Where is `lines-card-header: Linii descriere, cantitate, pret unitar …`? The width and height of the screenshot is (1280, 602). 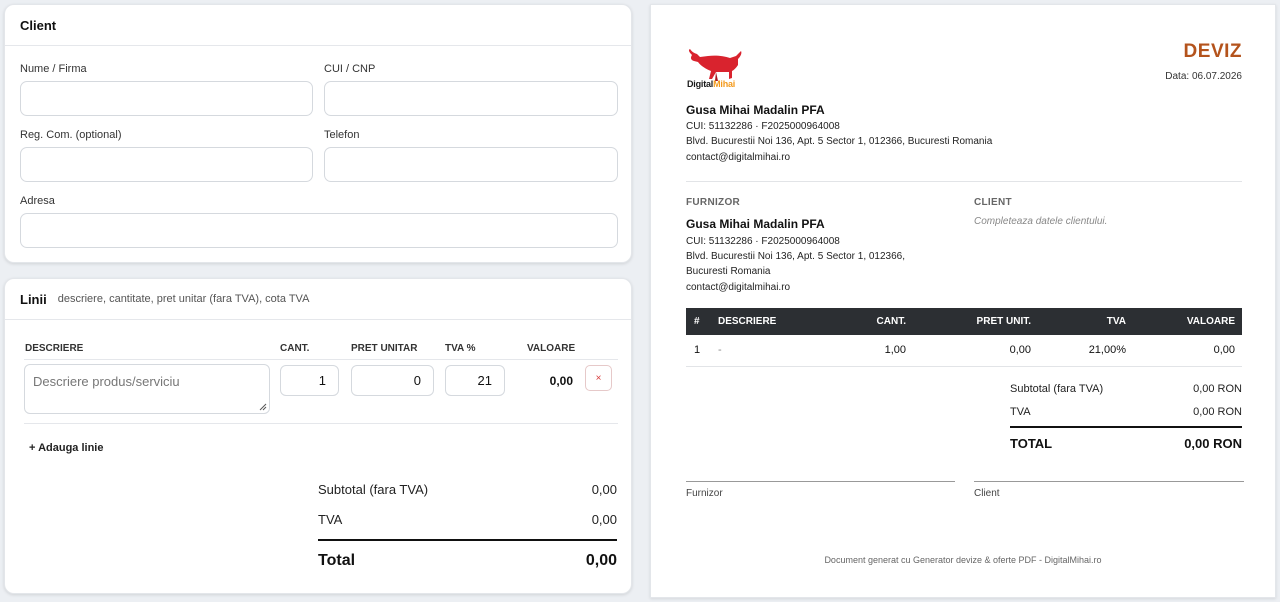
lines-card-header: Linii descriere, cantitate, pret unitar … is located at coordinates (318, 299).